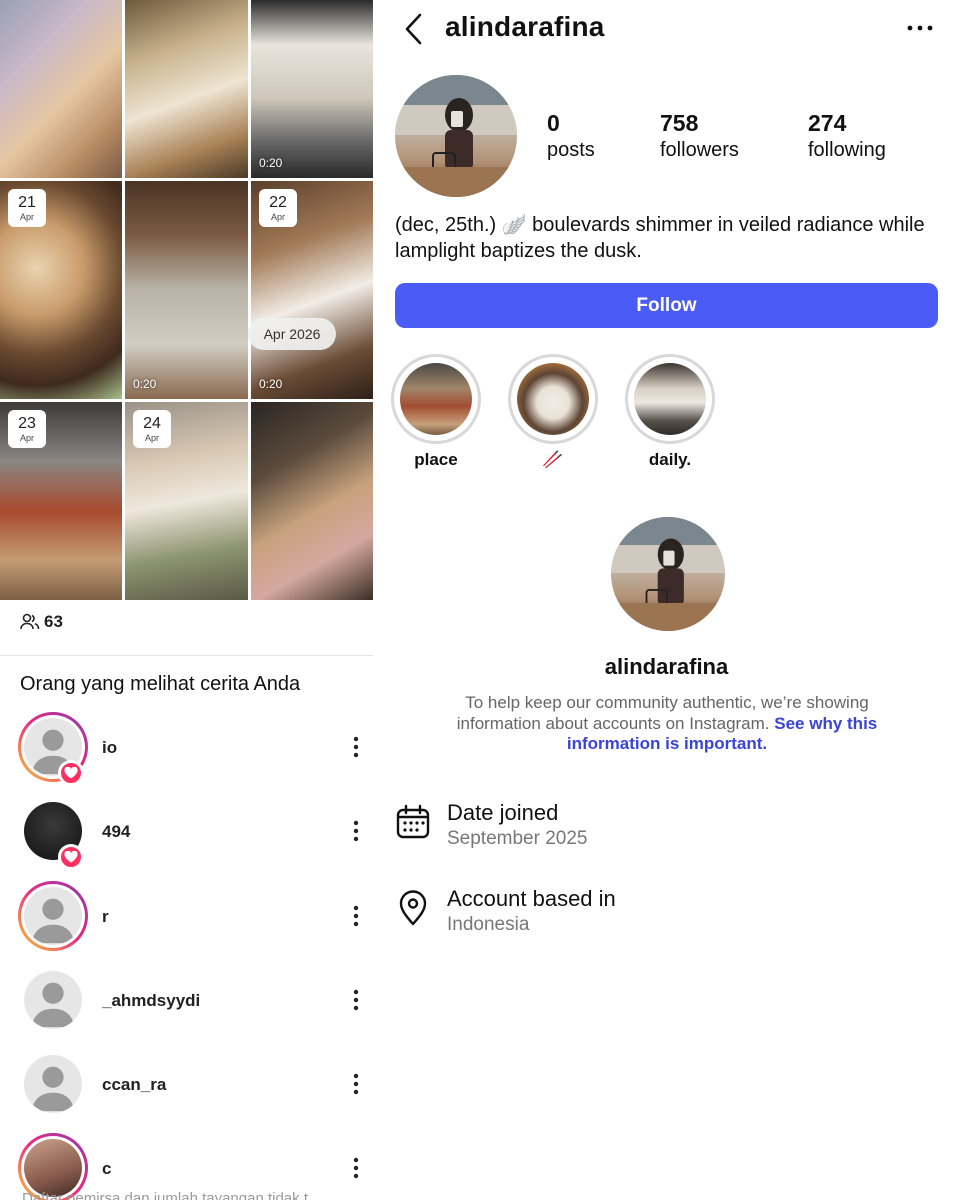 The width and height of the screenshot is (960, 1200). What do you see at coordinates (679, 123) in the screenshot?
I see `stat-value: 758` at bounding box center [679, 123].